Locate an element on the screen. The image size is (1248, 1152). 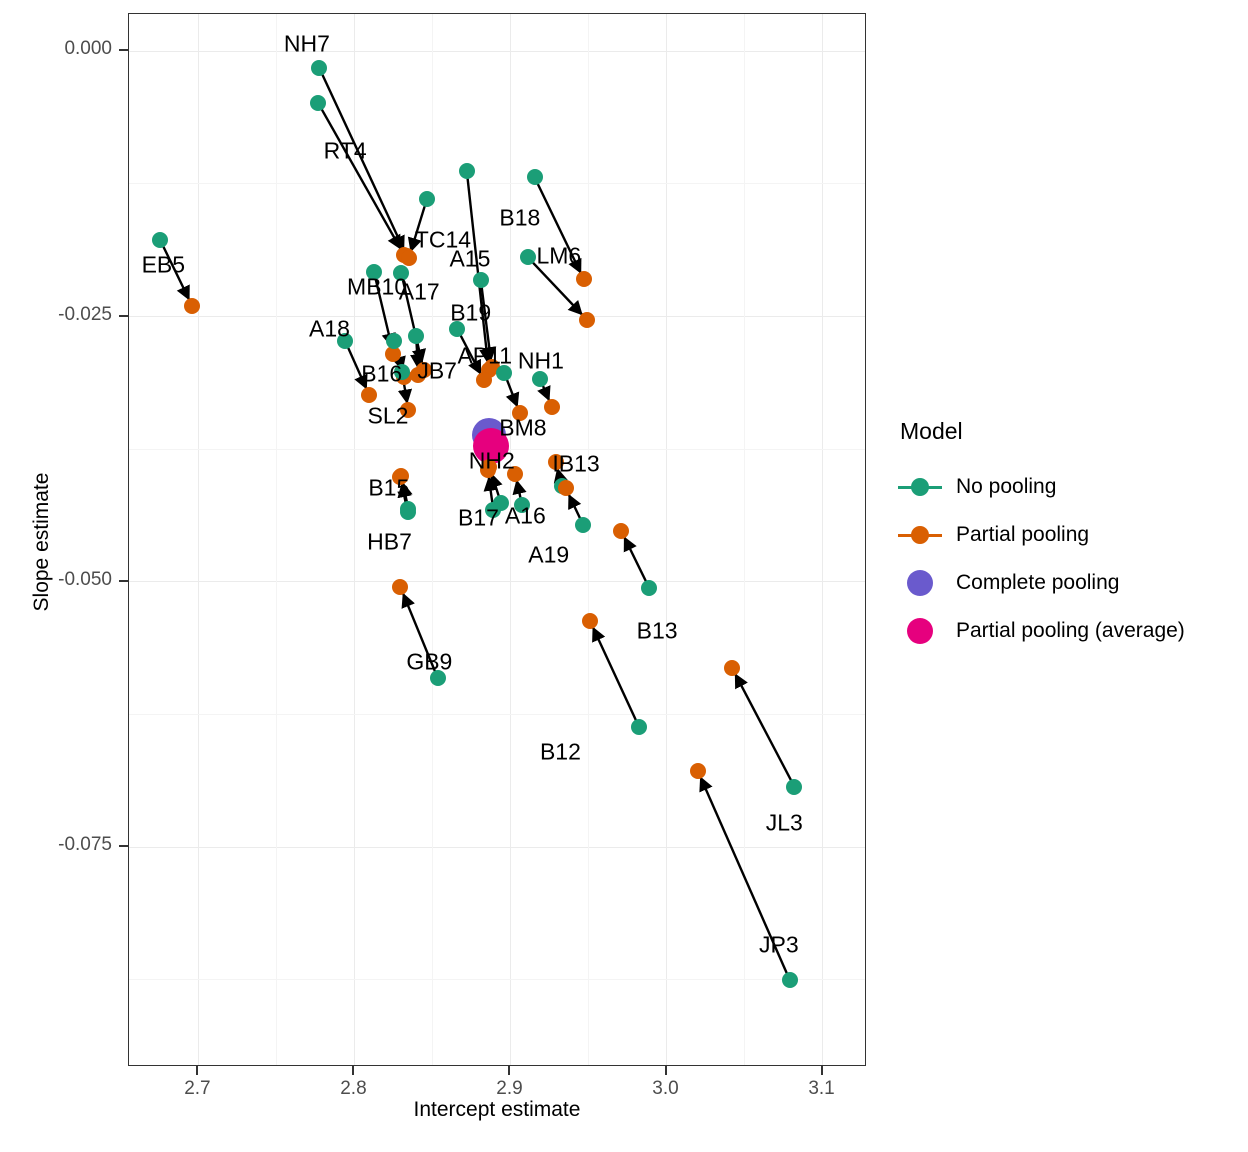
point-label: LM6 is located at coordinates (559, 255).